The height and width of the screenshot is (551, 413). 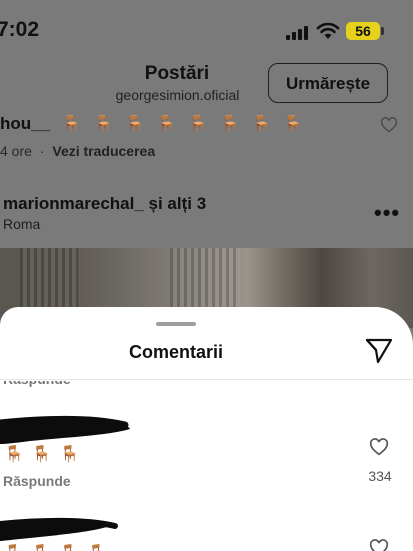 What do you see at coordinates (380, 476) in the screenshot?
I see `like-count: 334` at bounding box center [380, 476].